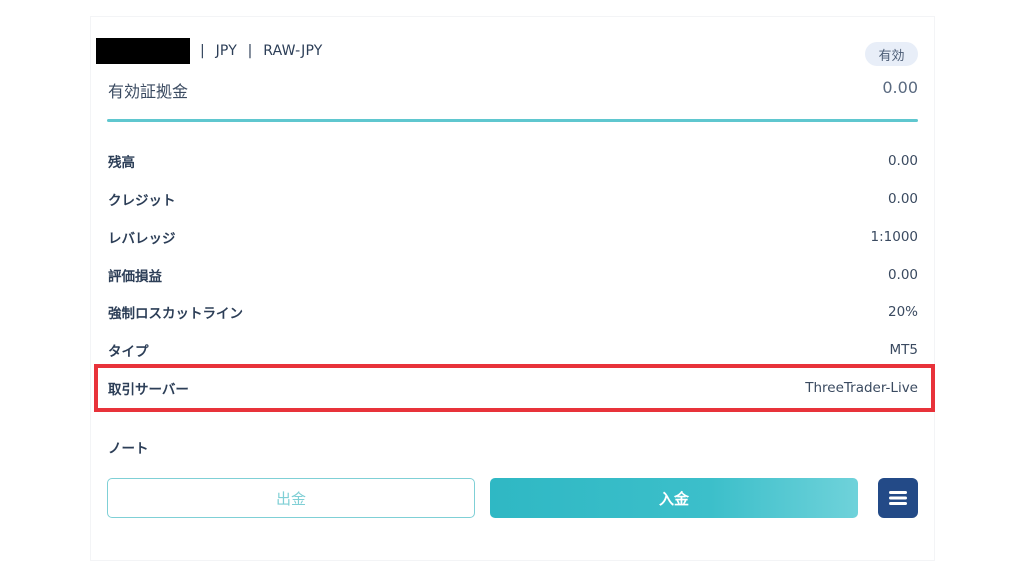 This screenshot has width=1024, height=576. Describe the element at coordinates (900, 87) in the screenshot. I see `equity-value: 0.00` at that location.